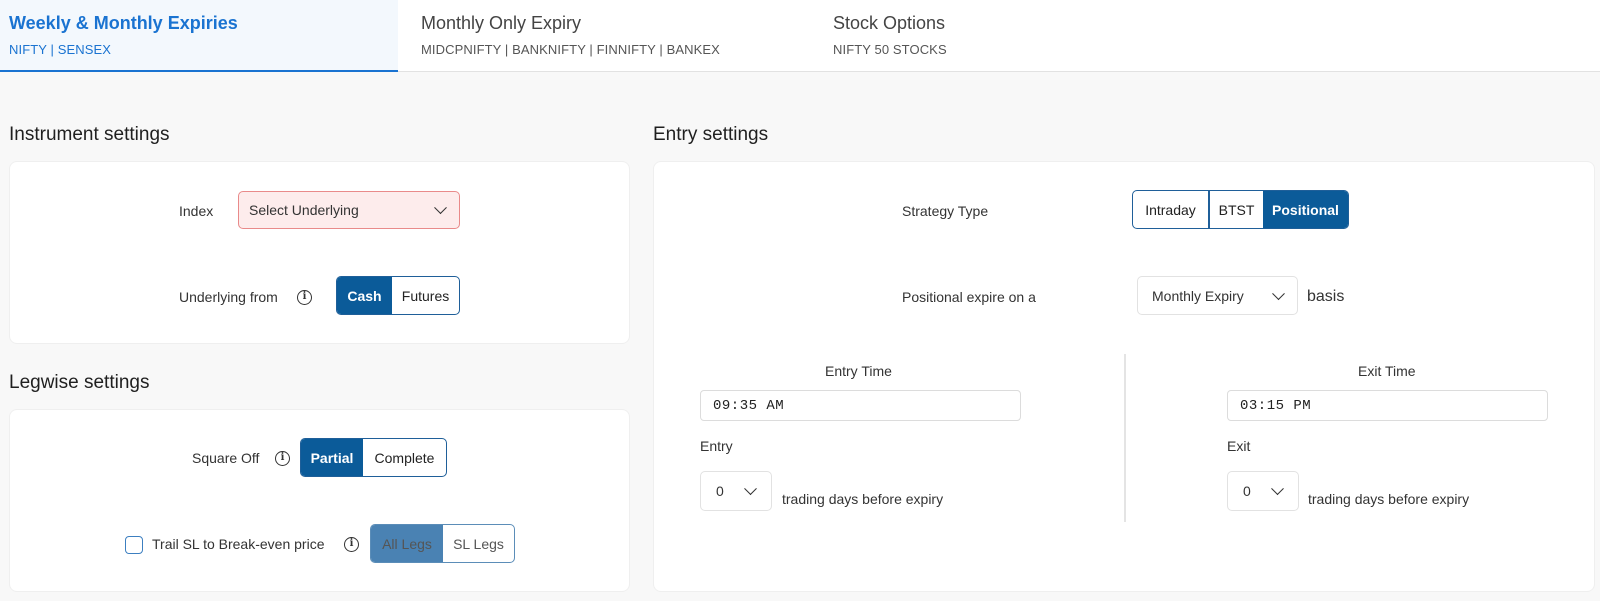  What do you see at coordinates (228, 297) in the screenshot?
I see `underlying-from-label: Underlying from` at bounding box center [228, 297].